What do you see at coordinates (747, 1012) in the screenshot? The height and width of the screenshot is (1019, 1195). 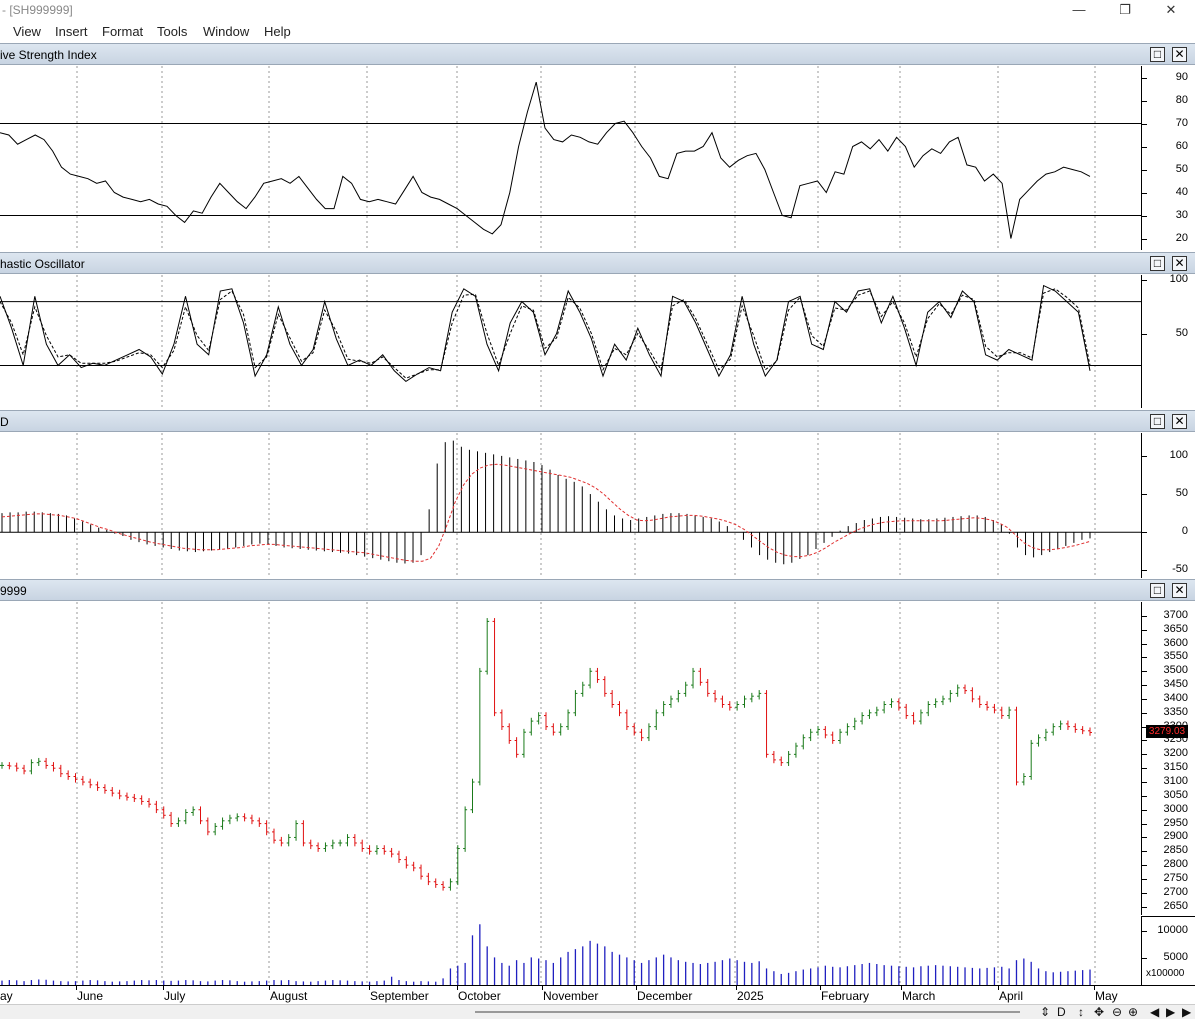 I see `horizontal-scrollbar` at bounding box center [747, 1012].